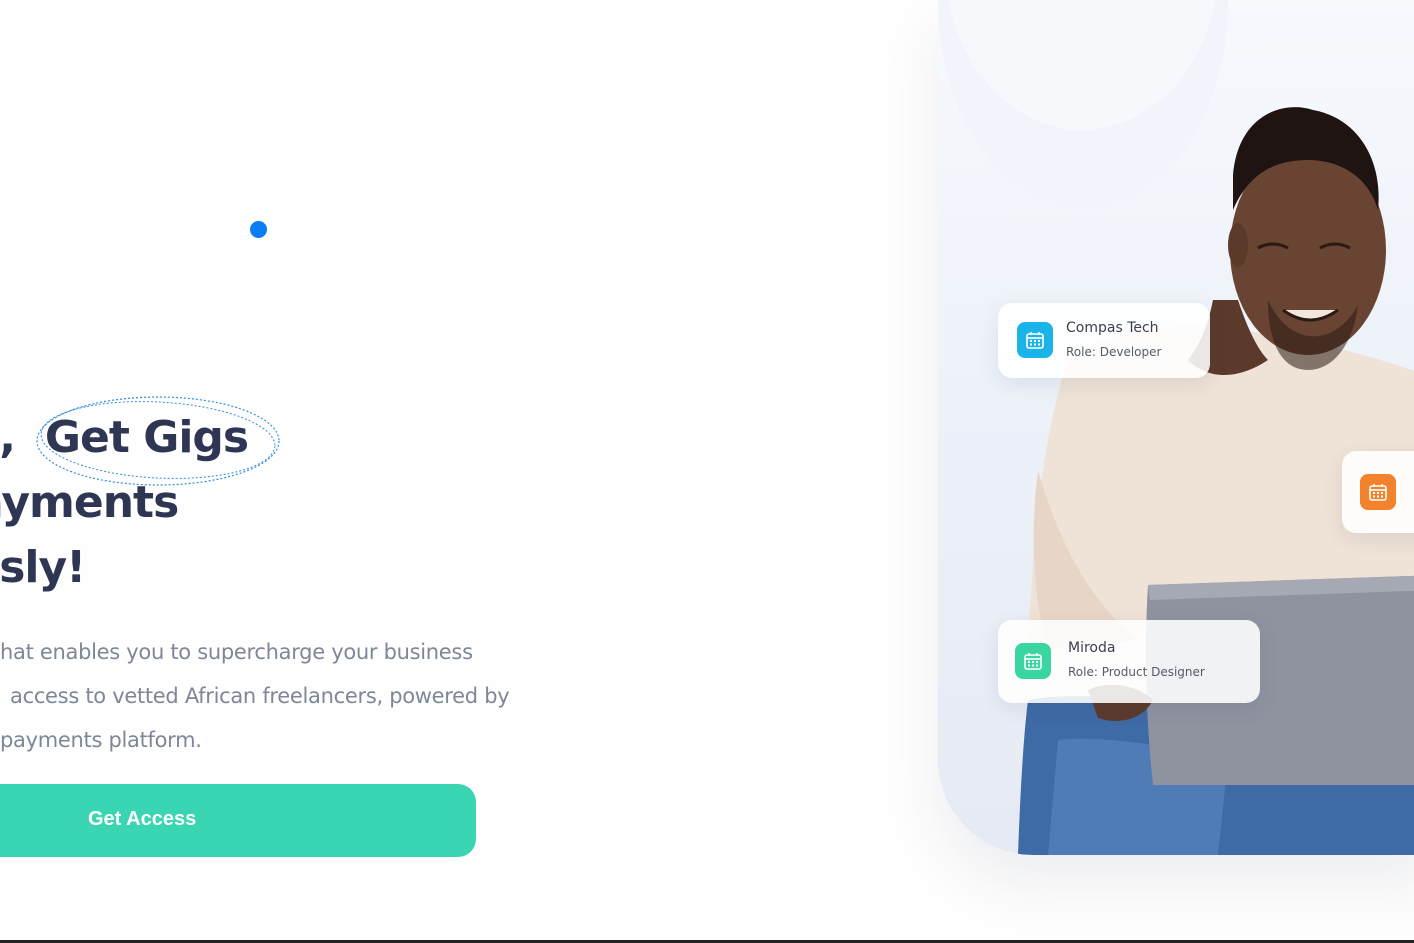 The height and width of the screenshot is (943, 1414). What do you see at coordinates (1092, 648) in the screenshot?
I see `card-title: Miroda` at bounding box center [1092, 648].